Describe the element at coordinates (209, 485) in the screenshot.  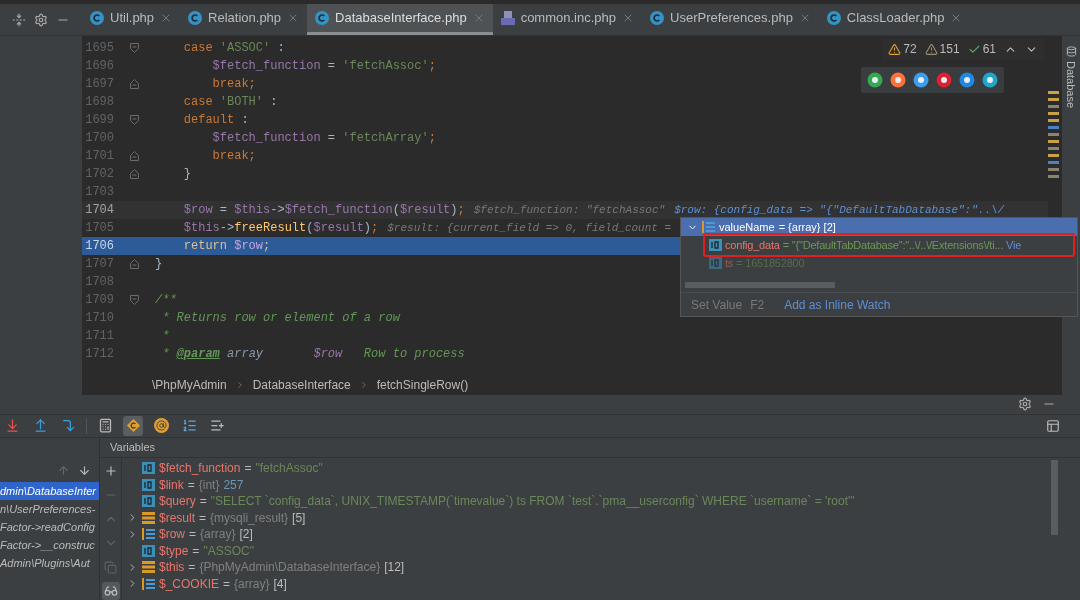
I see `variable-type: {int}` at that location.